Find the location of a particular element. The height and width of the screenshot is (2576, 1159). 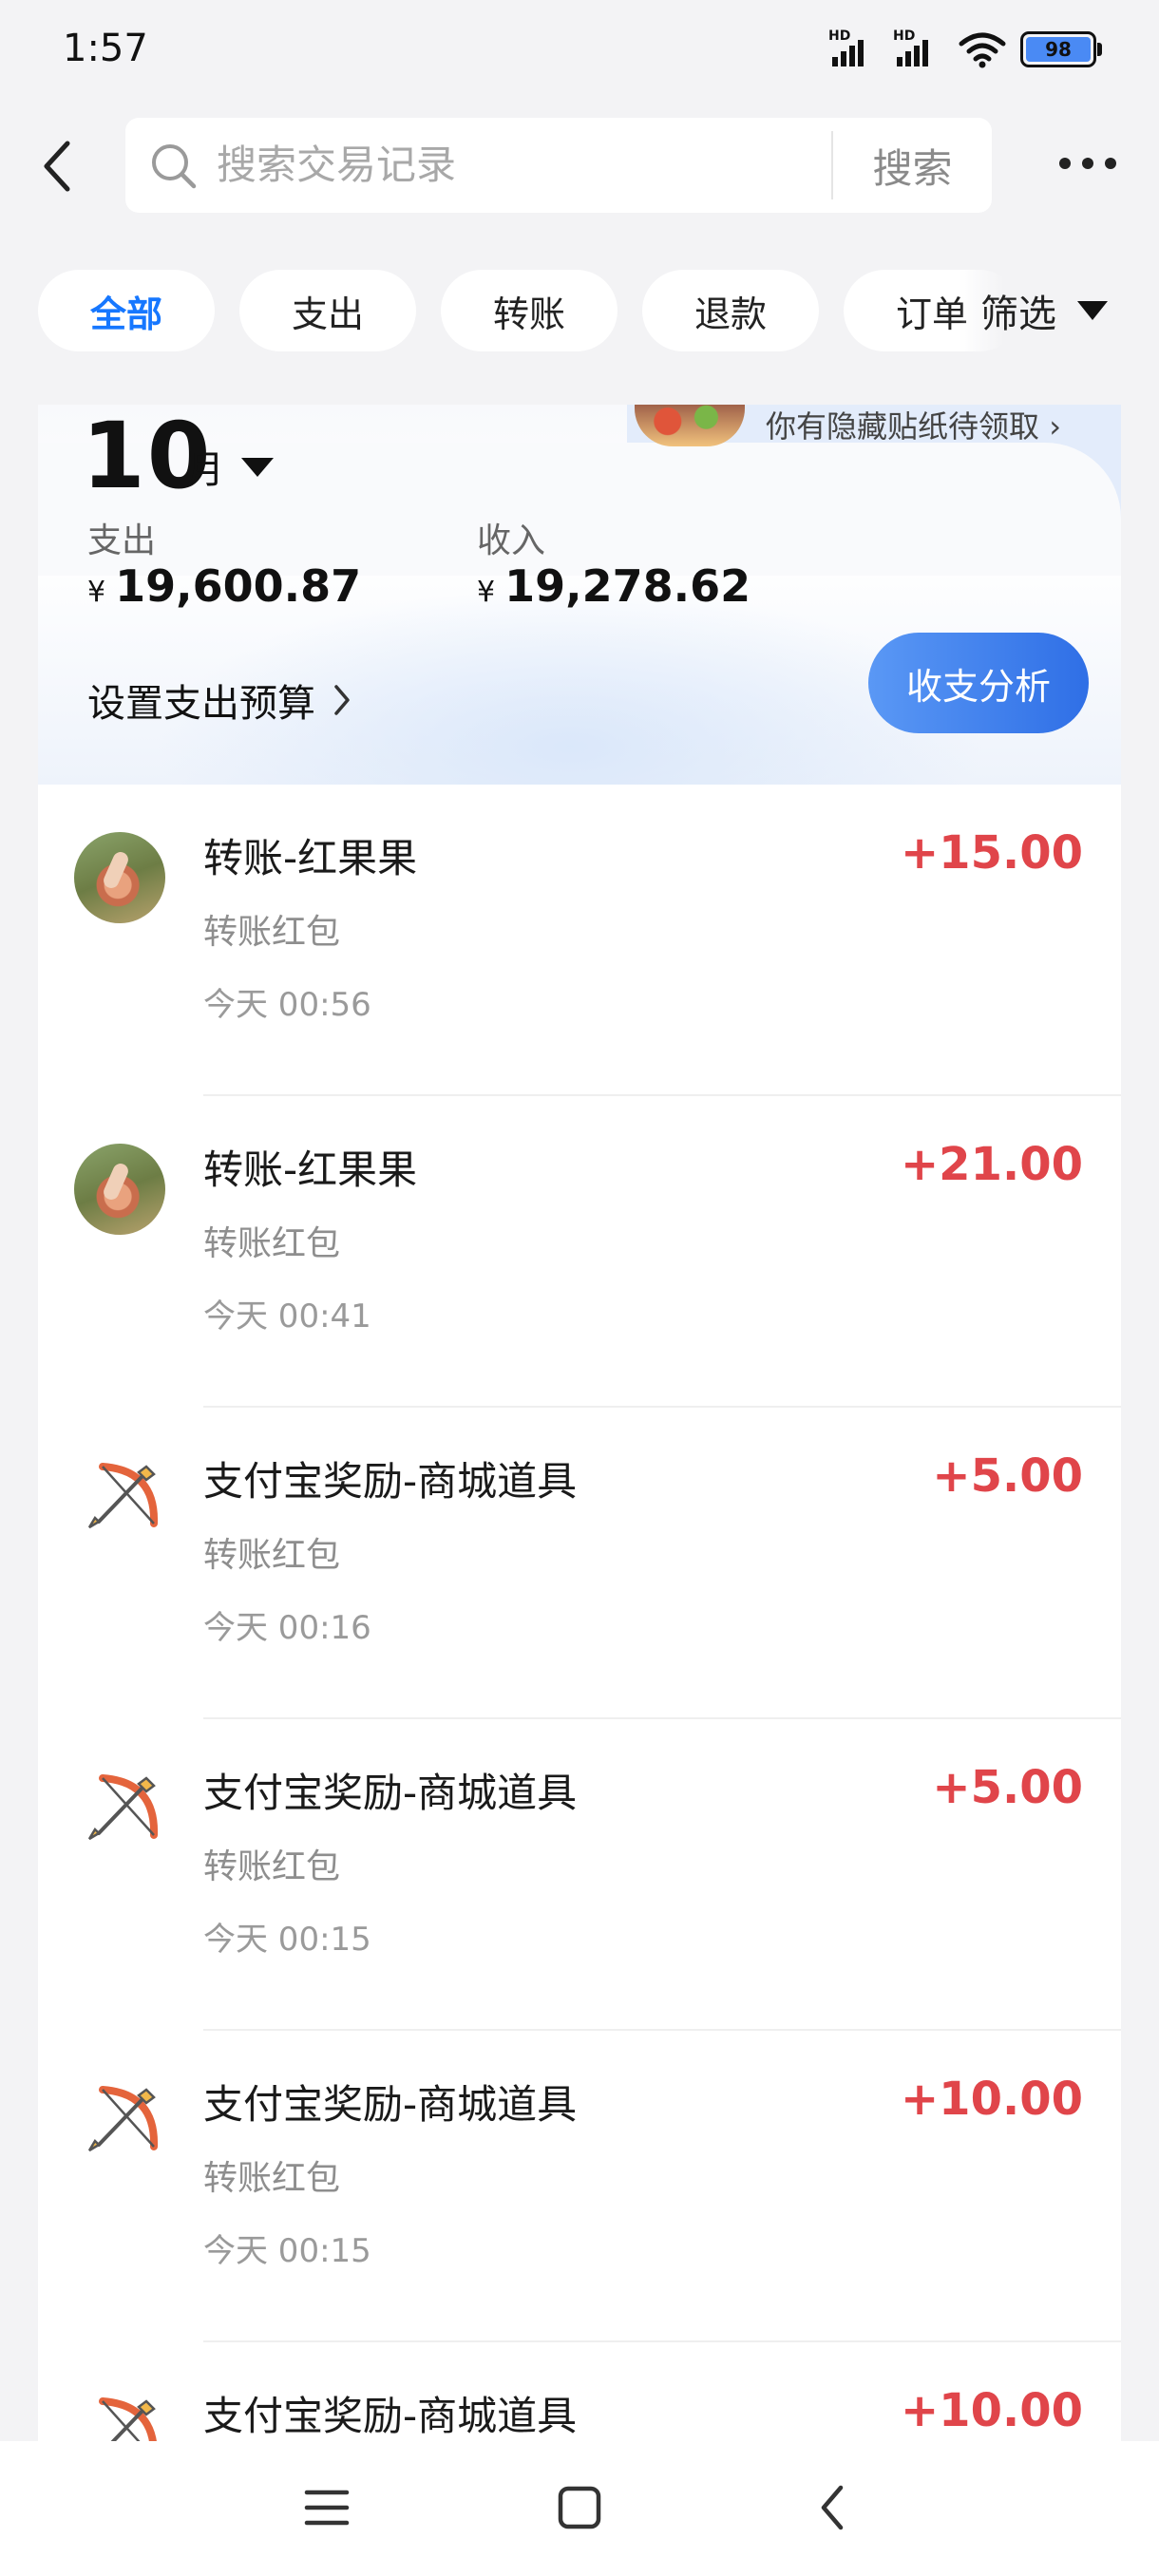

status-icons: HD HD 98 is located at coordinates (965, 49).